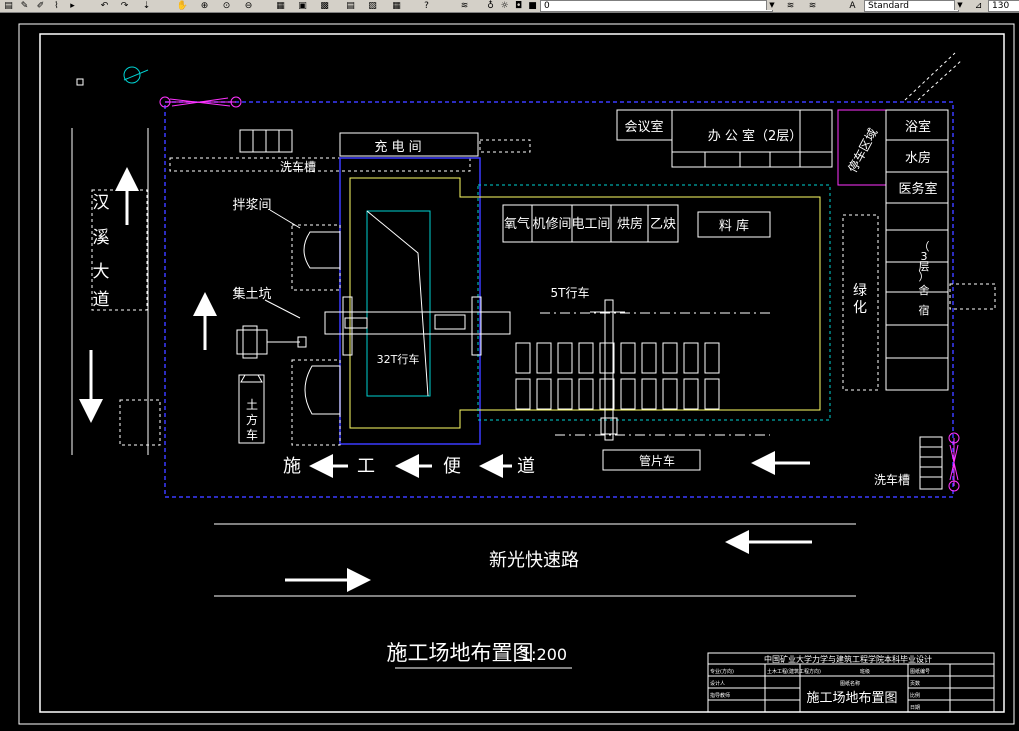 This screenshot has height=731, width=1019. Describe the element at coordinates (851, 698) in the screenshot. I see `title-block-name: 施工场地布置图` at that location.